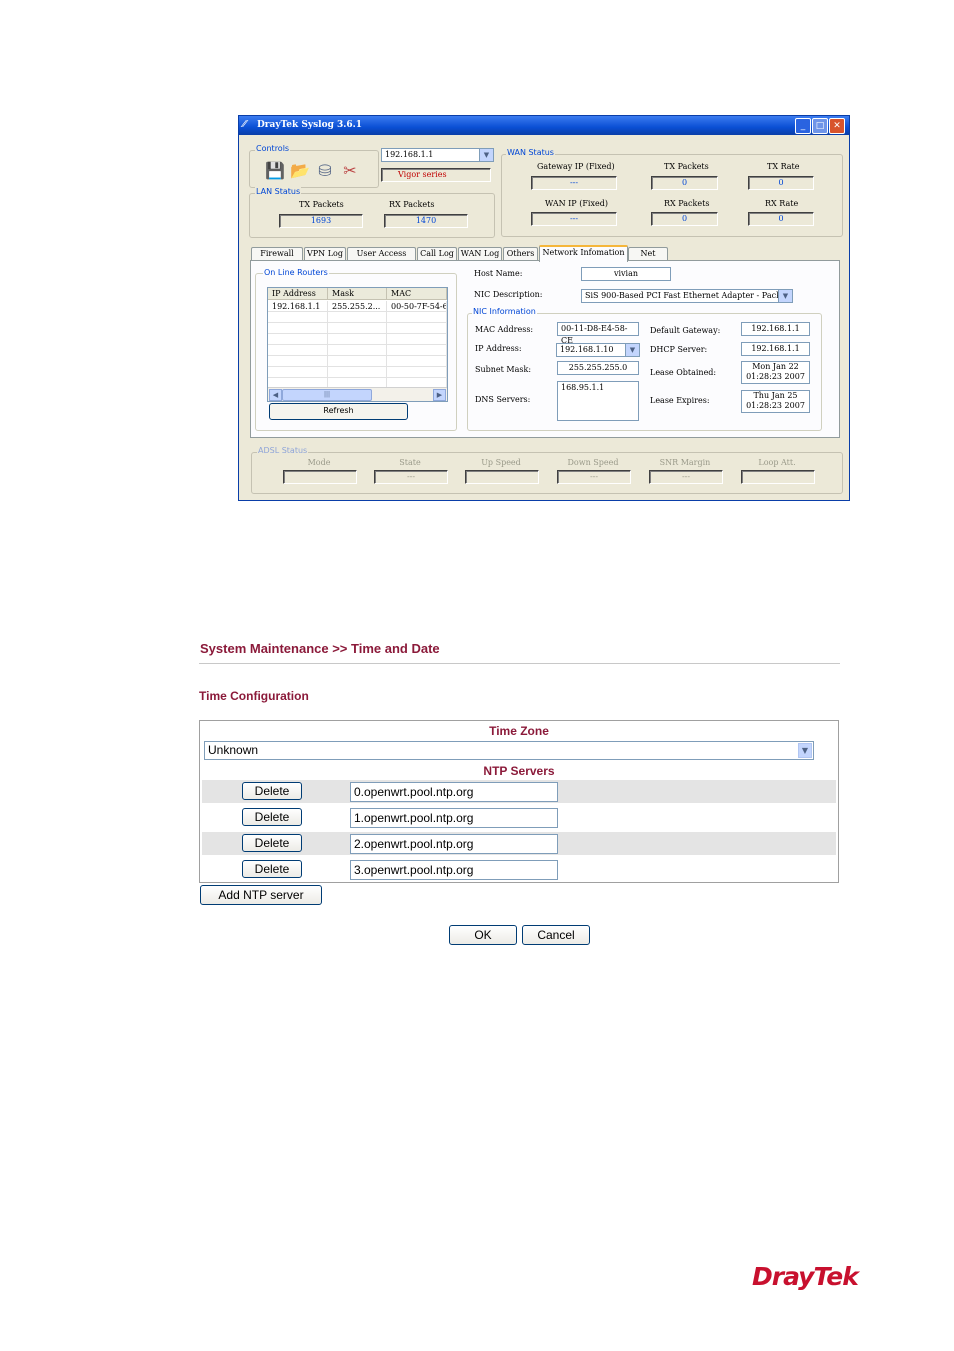  What do you see at coordinates (437, 253) in the screenshot?
I see `tab-call-log: Call Log` at bounding box center [437, 253].